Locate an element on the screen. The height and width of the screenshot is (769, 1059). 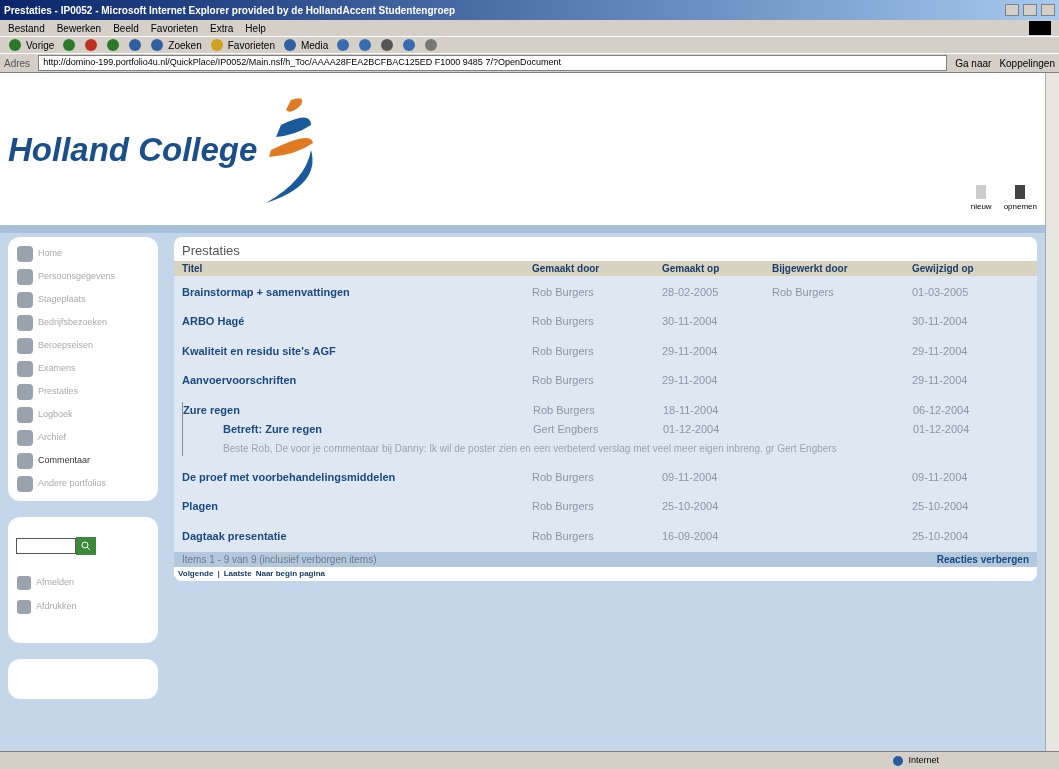
column-header: Titel is located at coordinates (357, 268).